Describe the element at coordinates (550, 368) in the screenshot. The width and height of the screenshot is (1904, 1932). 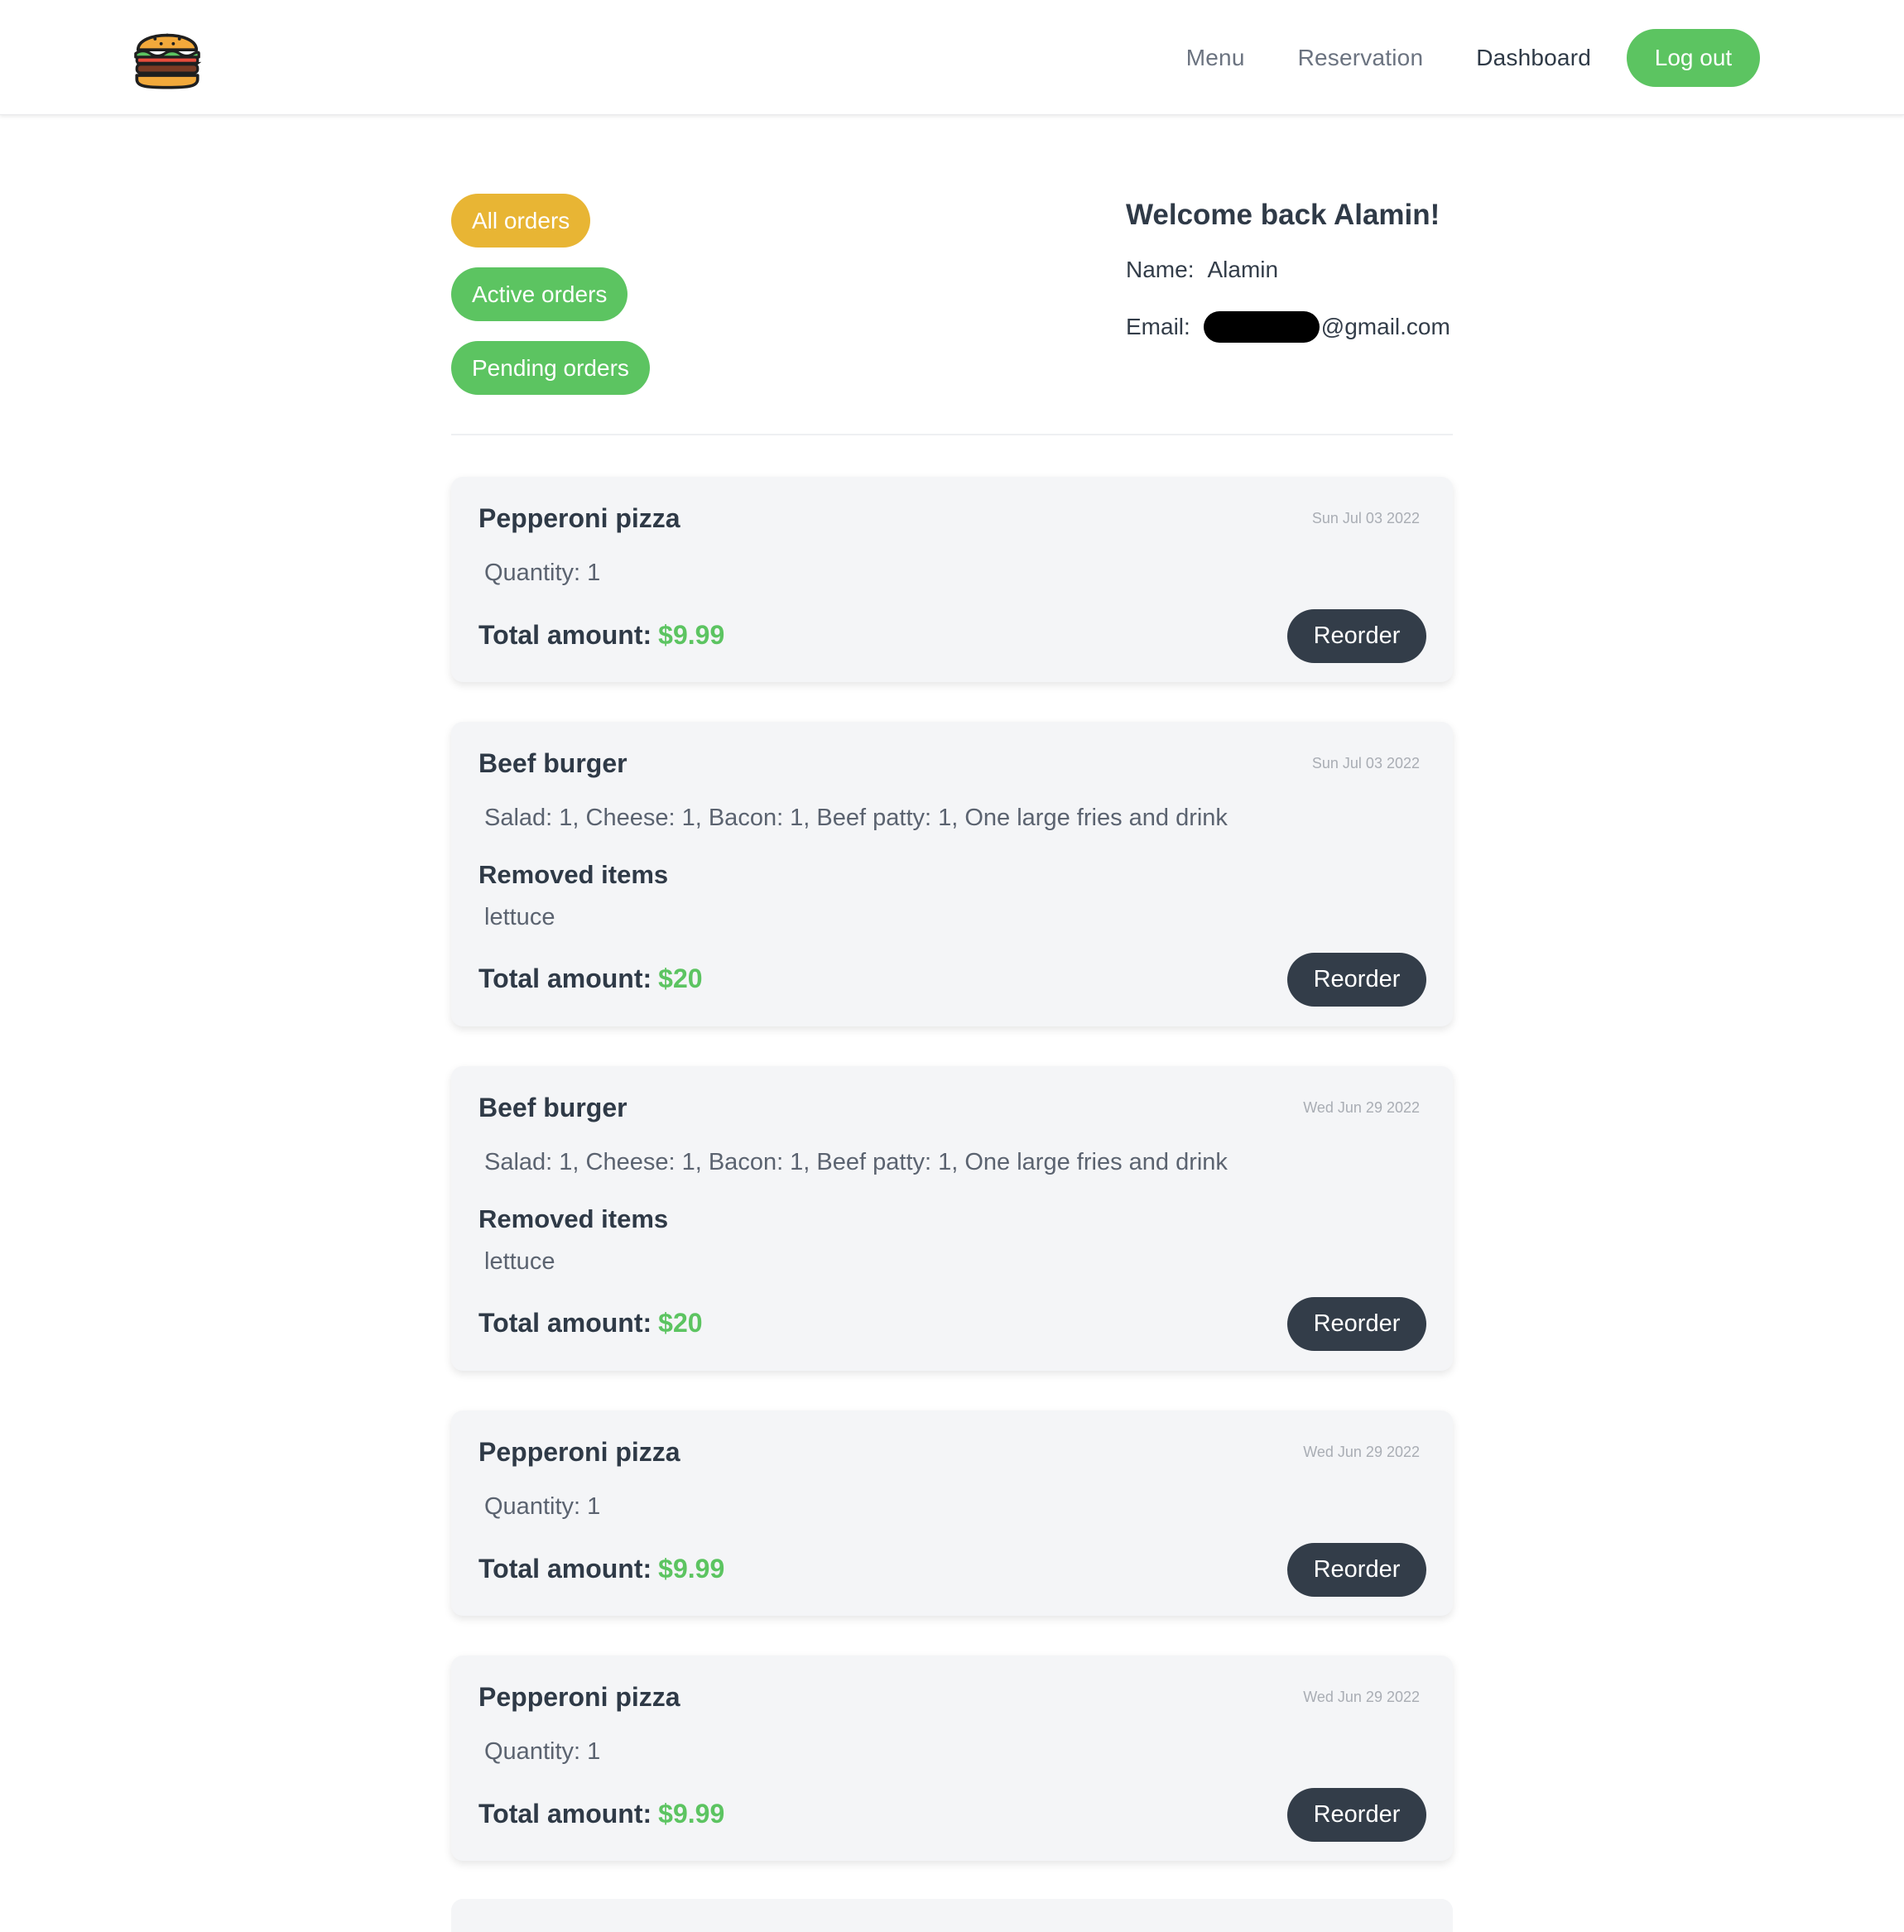
I see `pending-orders-button: Pending orders` at that location.